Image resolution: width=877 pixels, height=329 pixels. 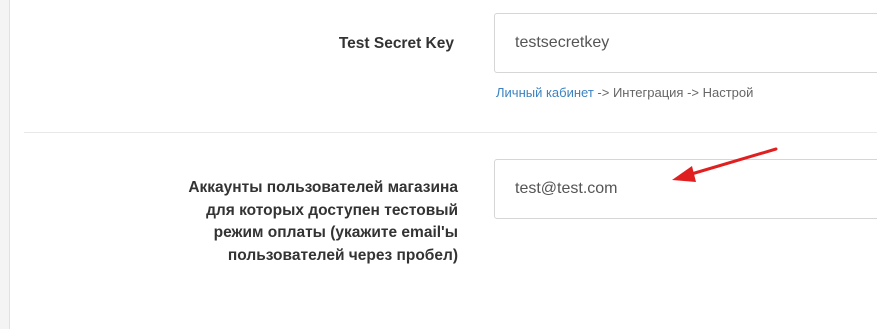 I want to click on test-accounts-label-line: Аккаунты пользователей магазина, so click(x=323, y=187).